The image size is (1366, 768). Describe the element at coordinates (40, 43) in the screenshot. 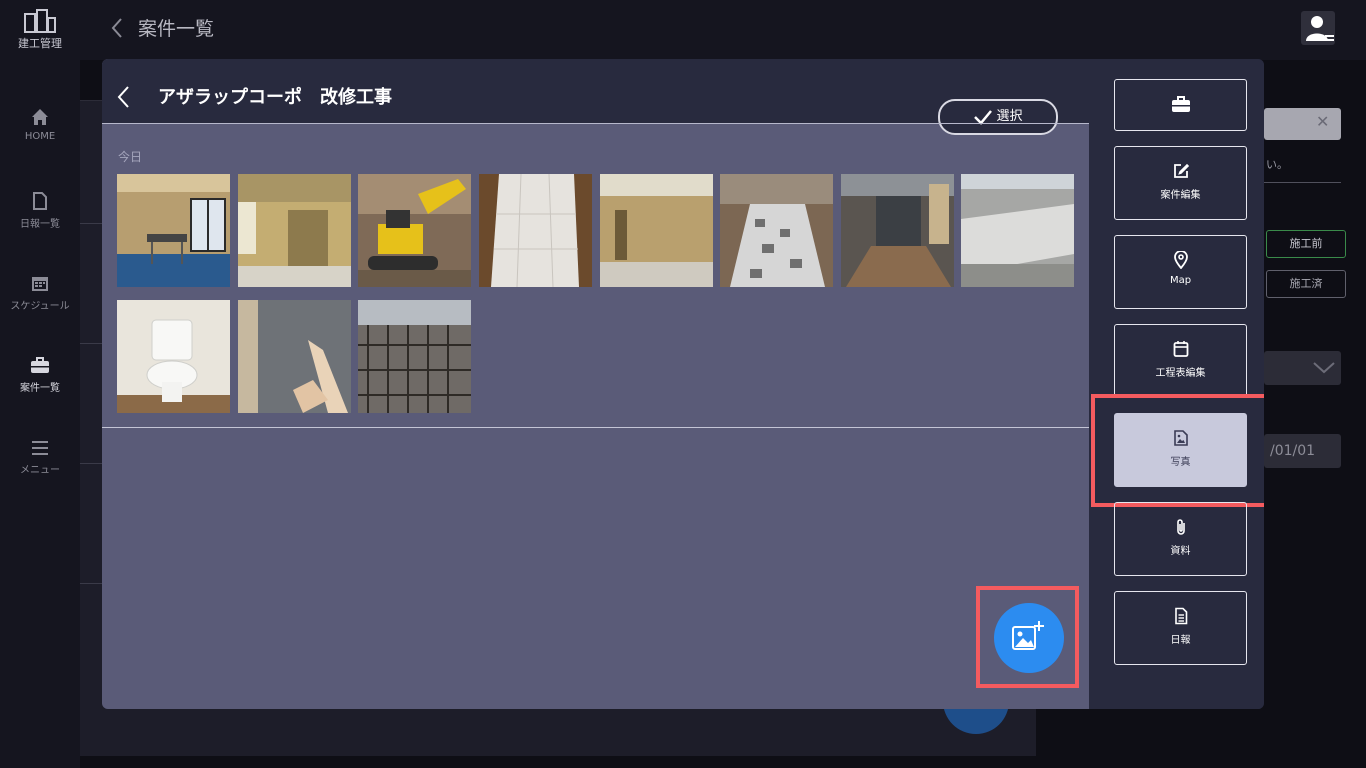

I see `logo-text: 建工管理` at that location.